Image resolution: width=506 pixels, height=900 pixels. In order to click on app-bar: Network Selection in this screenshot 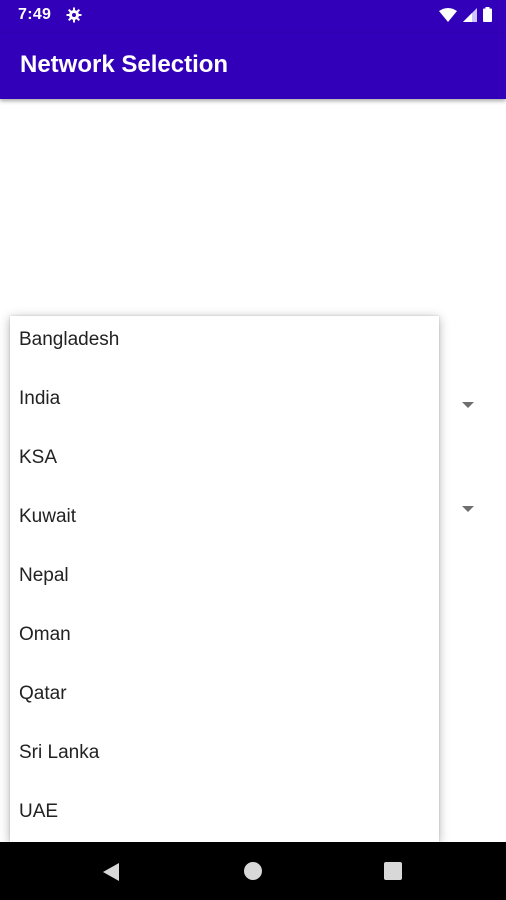, I will do `click(253, 66)`.